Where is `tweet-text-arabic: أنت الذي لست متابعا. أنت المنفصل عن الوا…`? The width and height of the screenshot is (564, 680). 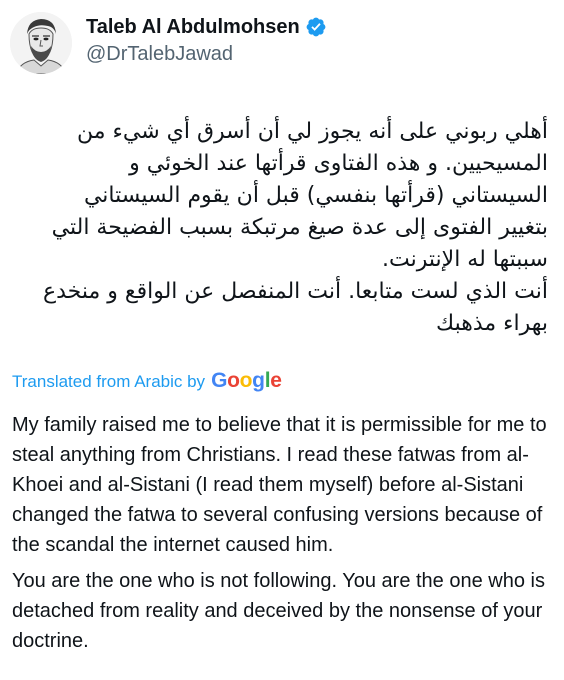
tweet-text-arabic: أنت الذي لست متابعا. أنت المنفصل عن الوا… is located at coordinates (294, 308).